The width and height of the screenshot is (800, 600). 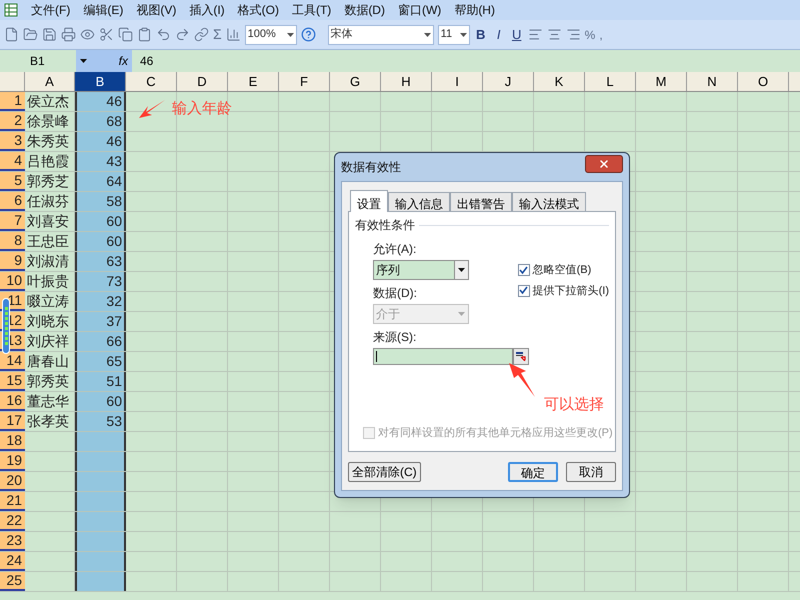 What do you see at coordinates (100, 281) in the screenshot?
I see `table-cell: 73` at bounding box center [100, 281].